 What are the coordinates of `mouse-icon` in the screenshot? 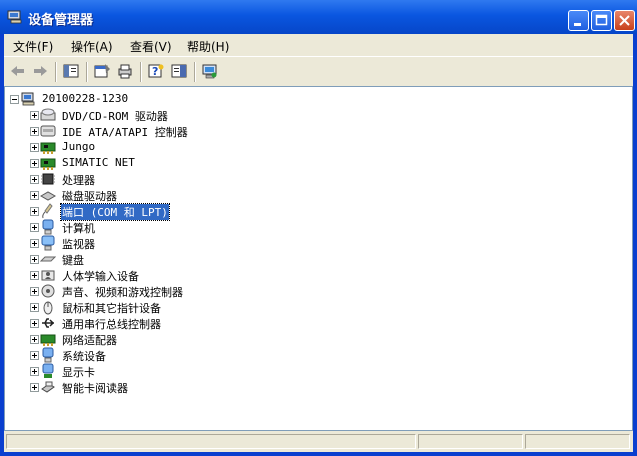 It's located at (48, 308).